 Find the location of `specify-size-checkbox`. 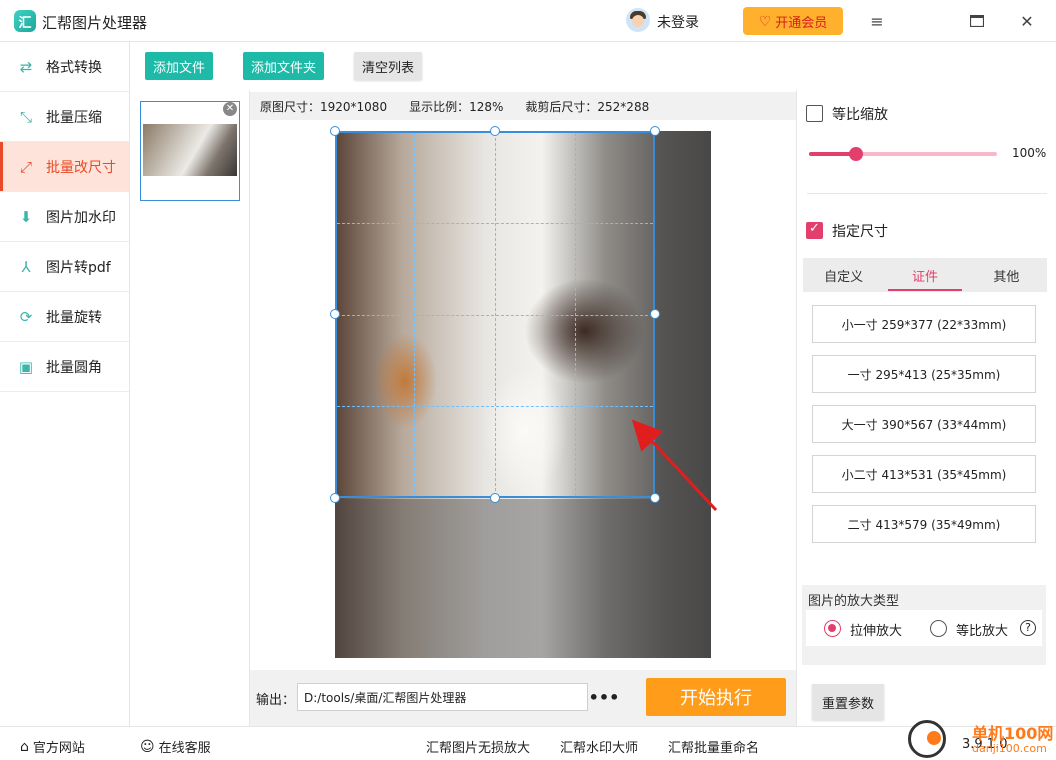

specify-size-checkbox is located at coordinates (814, 230).